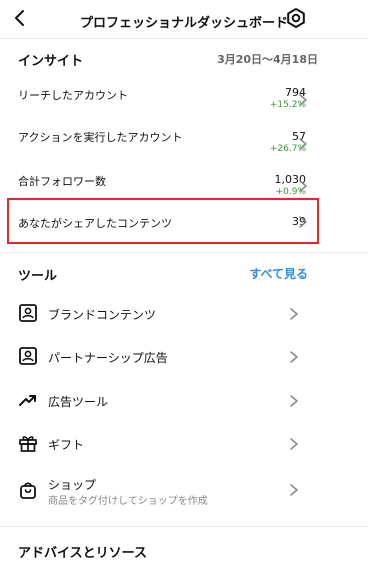 The height and width of the screenshot is (578, 368). I want to click on insight-row-label: アクションを実行したアカウント, so click(100, 137).